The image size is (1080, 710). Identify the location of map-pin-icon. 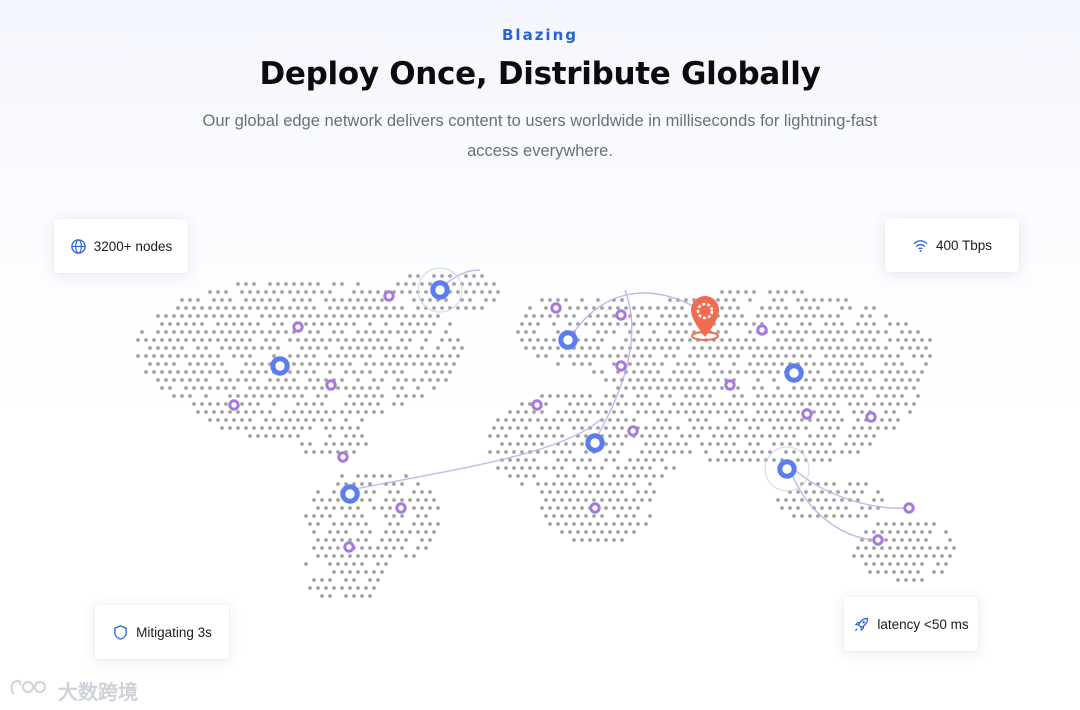
(705, 318).